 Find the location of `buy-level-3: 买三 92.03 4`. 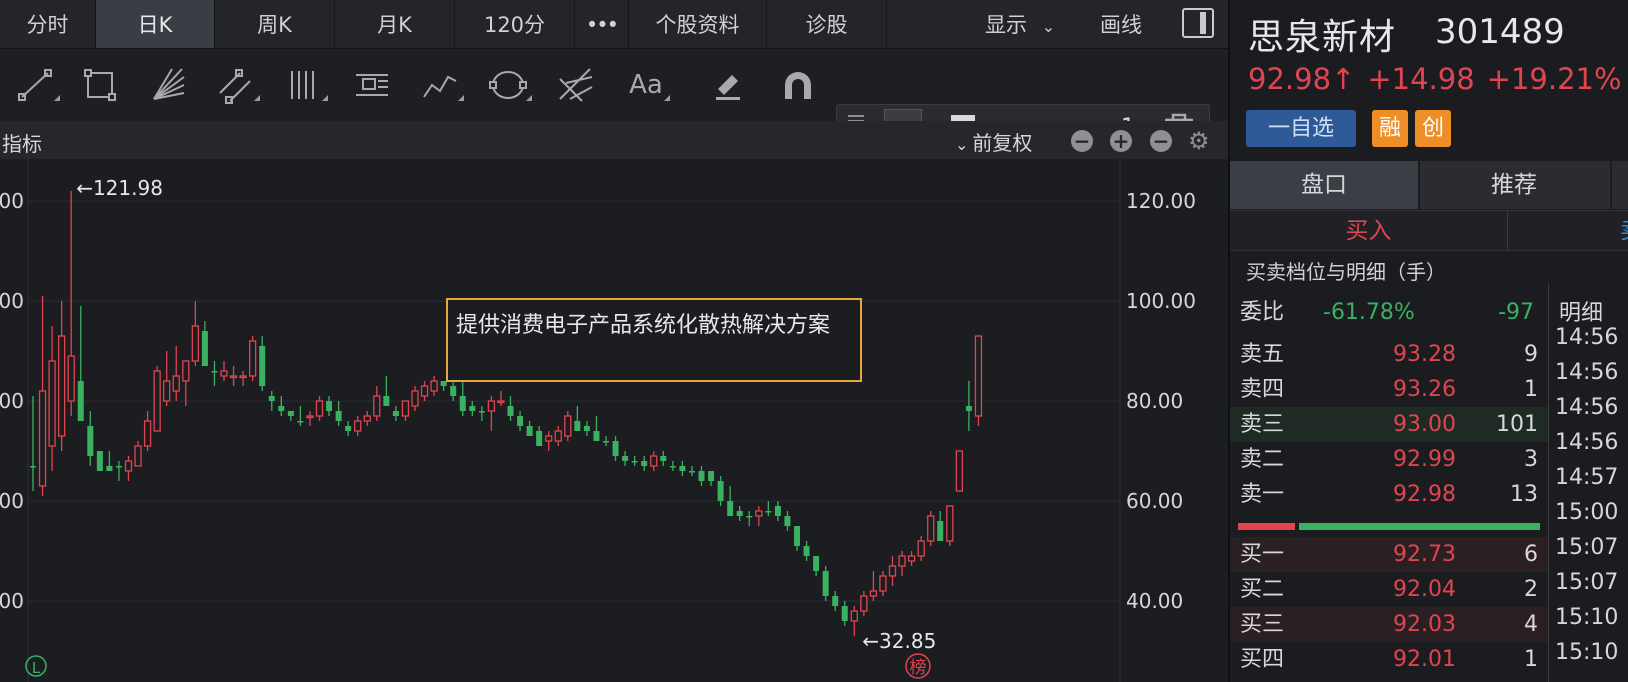

buy-level-3: 买三 92.03 4 is located at coordinates (1389, 624).